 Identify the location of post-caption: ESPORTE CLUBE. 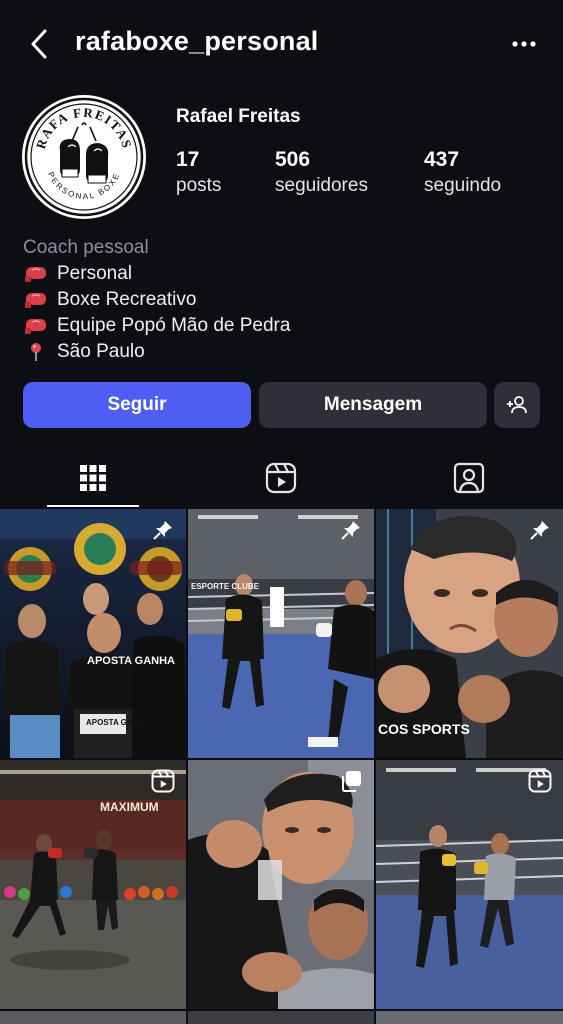
(225, 586).